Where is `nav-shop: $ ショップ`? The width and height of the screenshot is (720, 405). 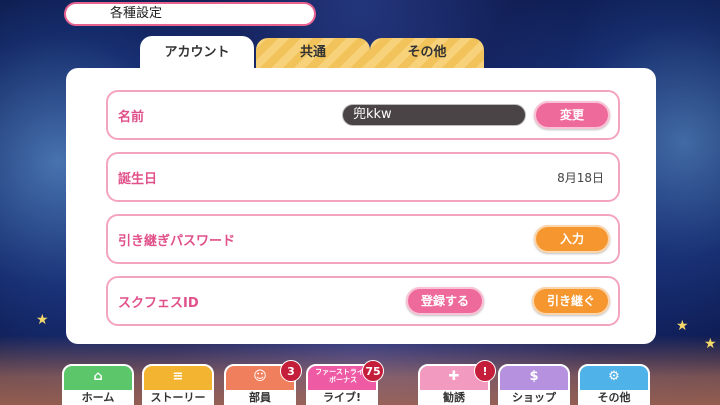 nav-shop: $ ショップ is located at coordinates (534, 384).